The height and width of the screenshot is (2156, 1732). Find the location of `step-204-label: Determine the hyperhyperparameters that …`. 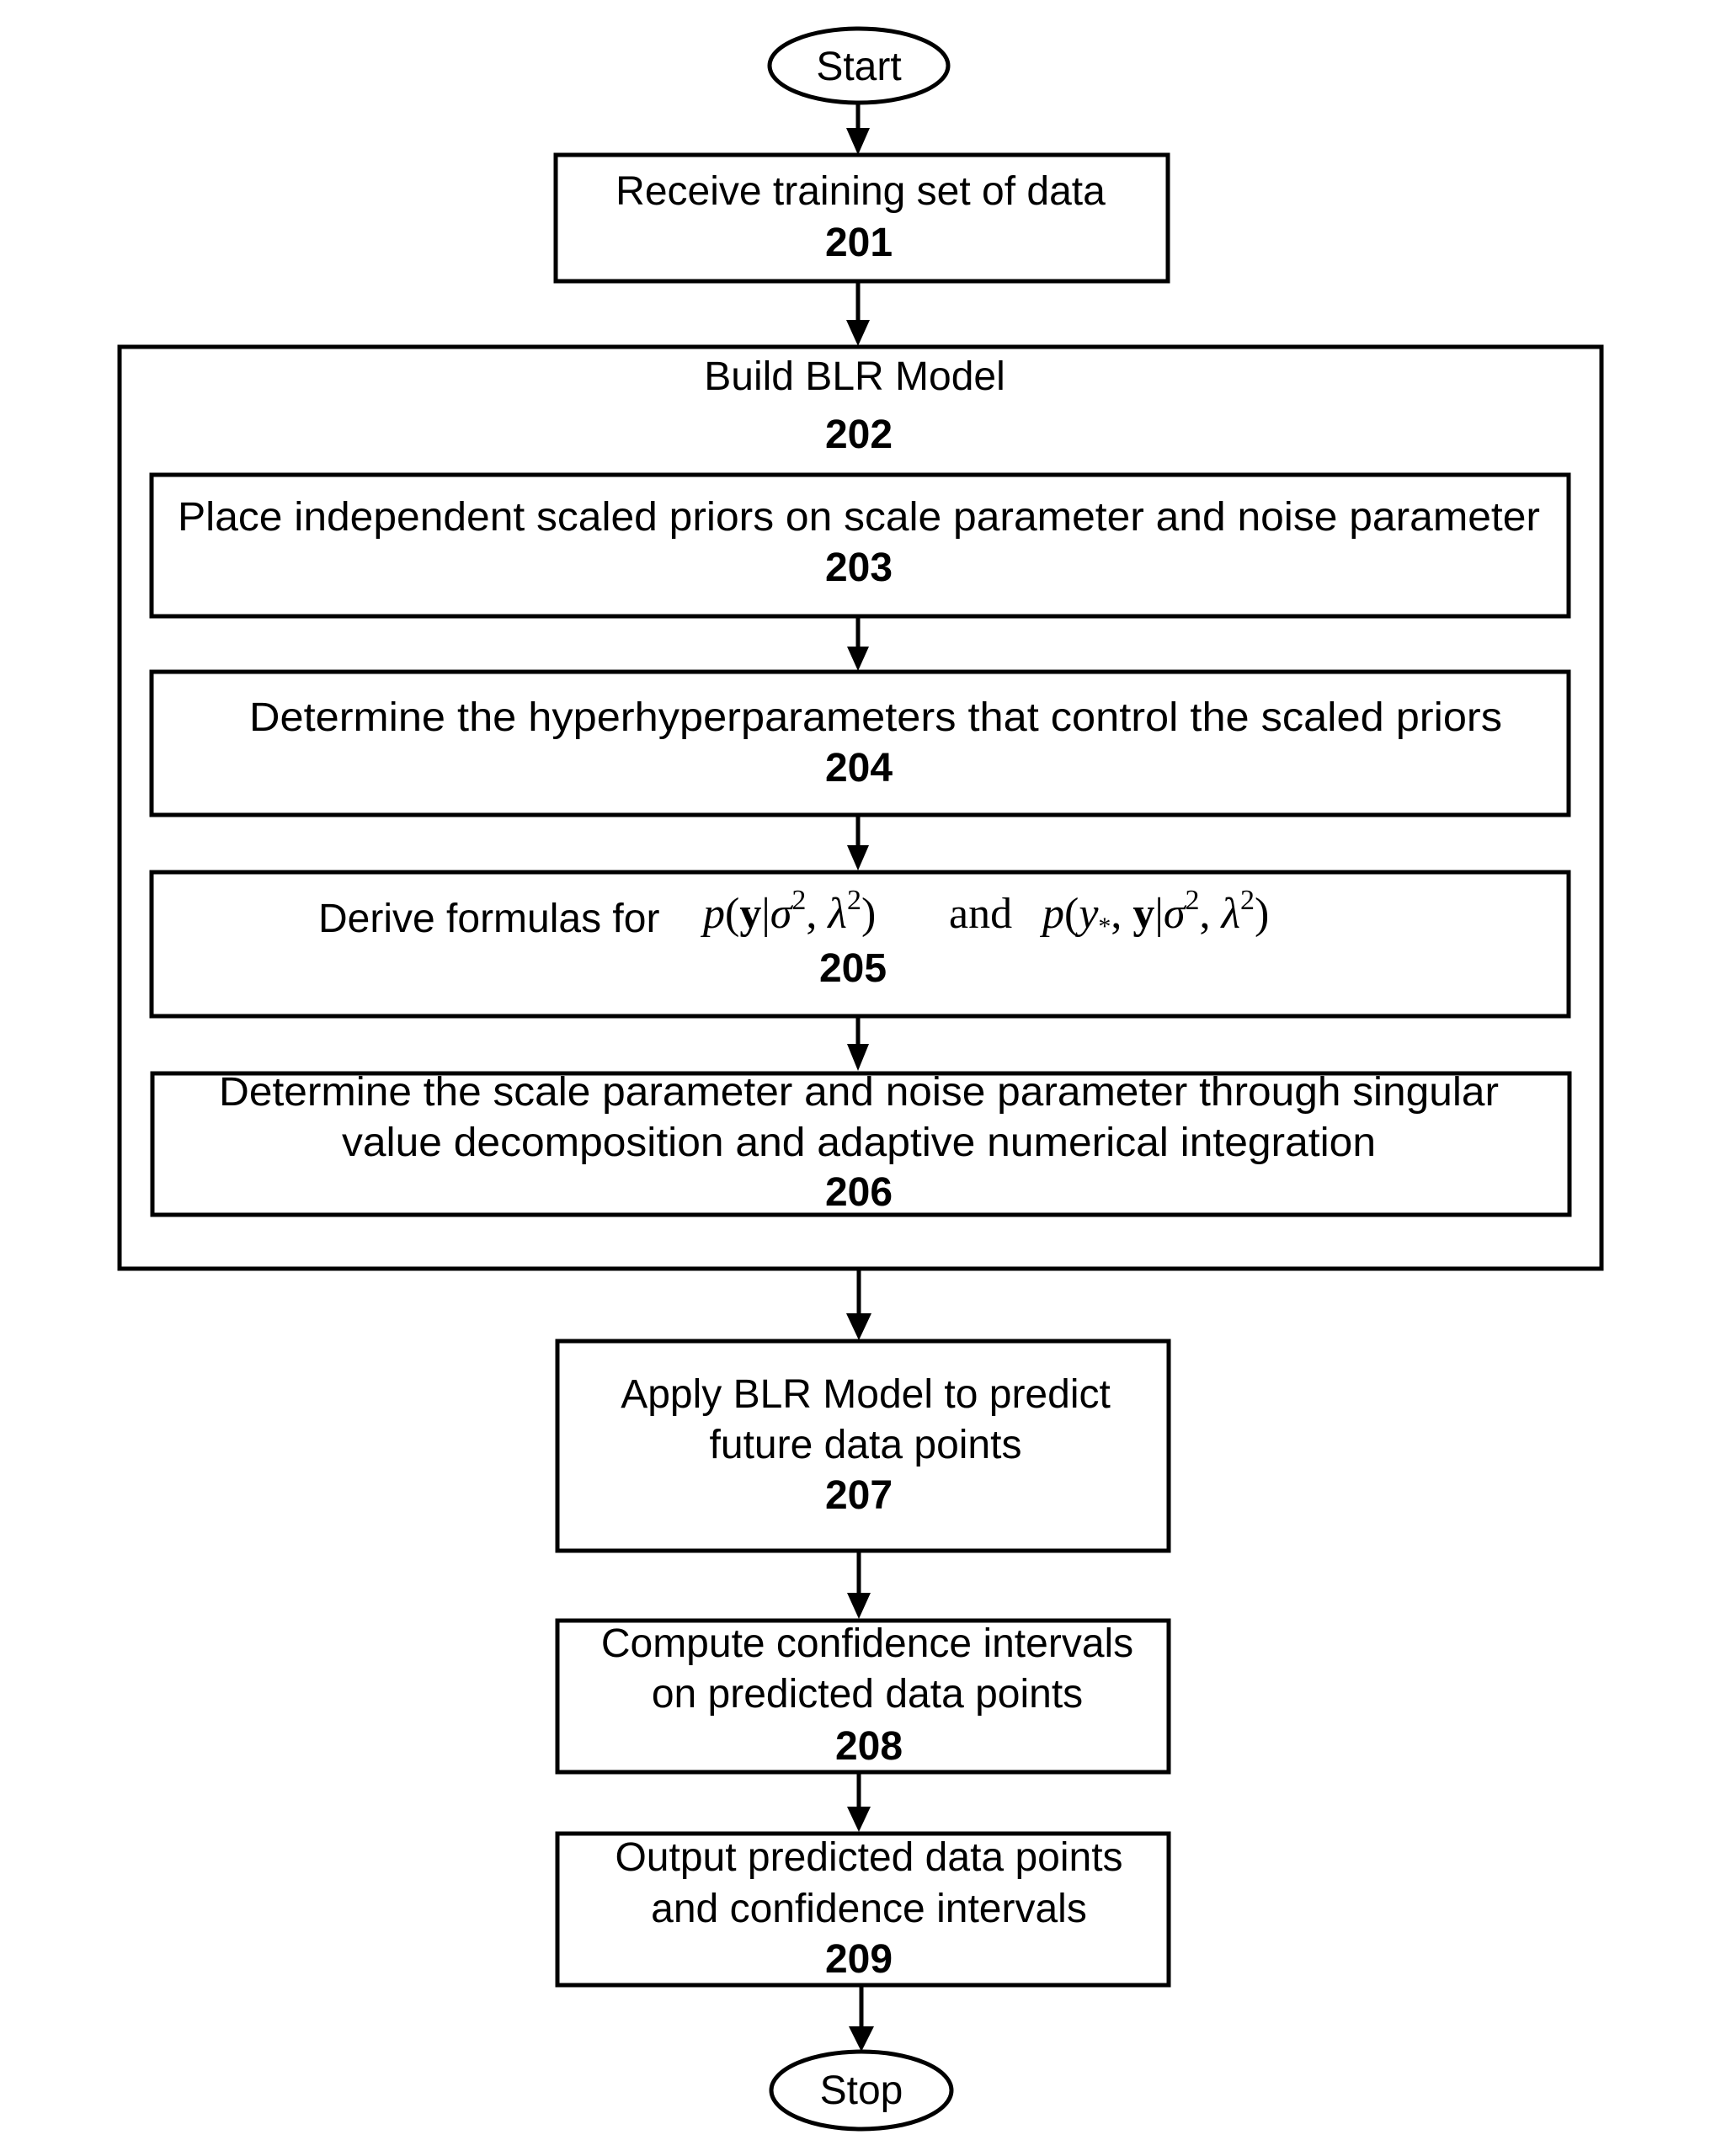

step-204-label: Determine the hyperhyperparameters that … is located at coordinates (875, 717).